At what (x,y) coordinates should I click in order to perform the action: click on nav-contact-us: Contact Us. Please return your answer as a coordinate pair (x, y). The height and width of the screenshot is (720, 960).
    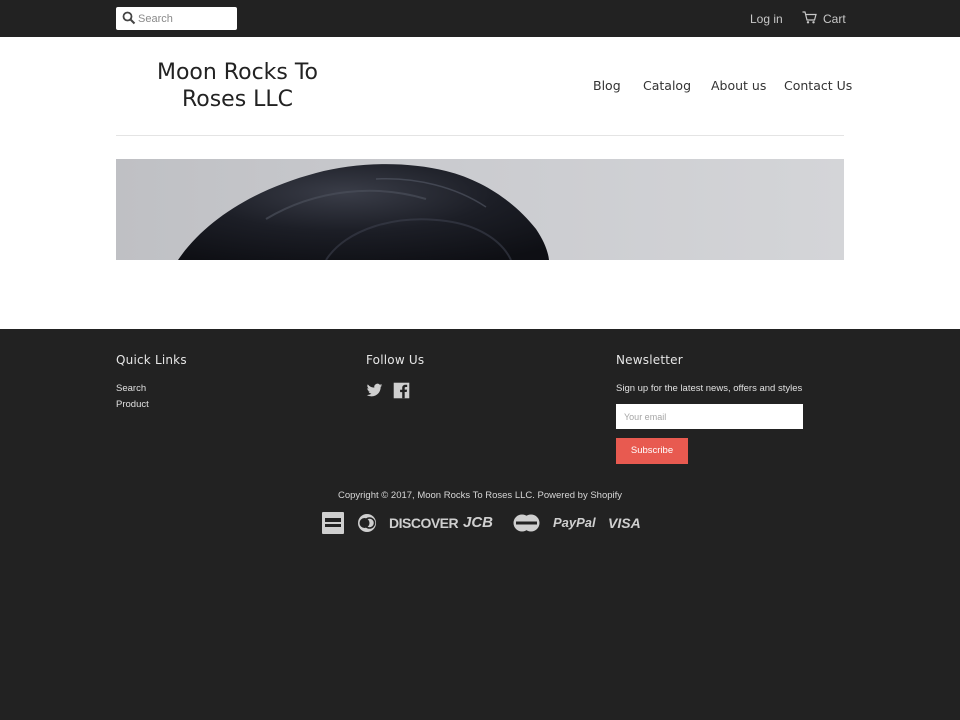
    Looking at the image, I should click on (818, 85).